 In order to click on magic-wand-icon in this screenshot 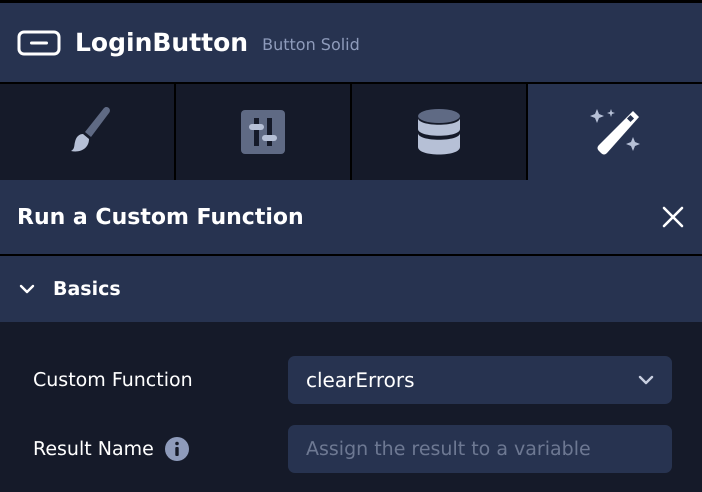, I will do `click(615, 132)`.